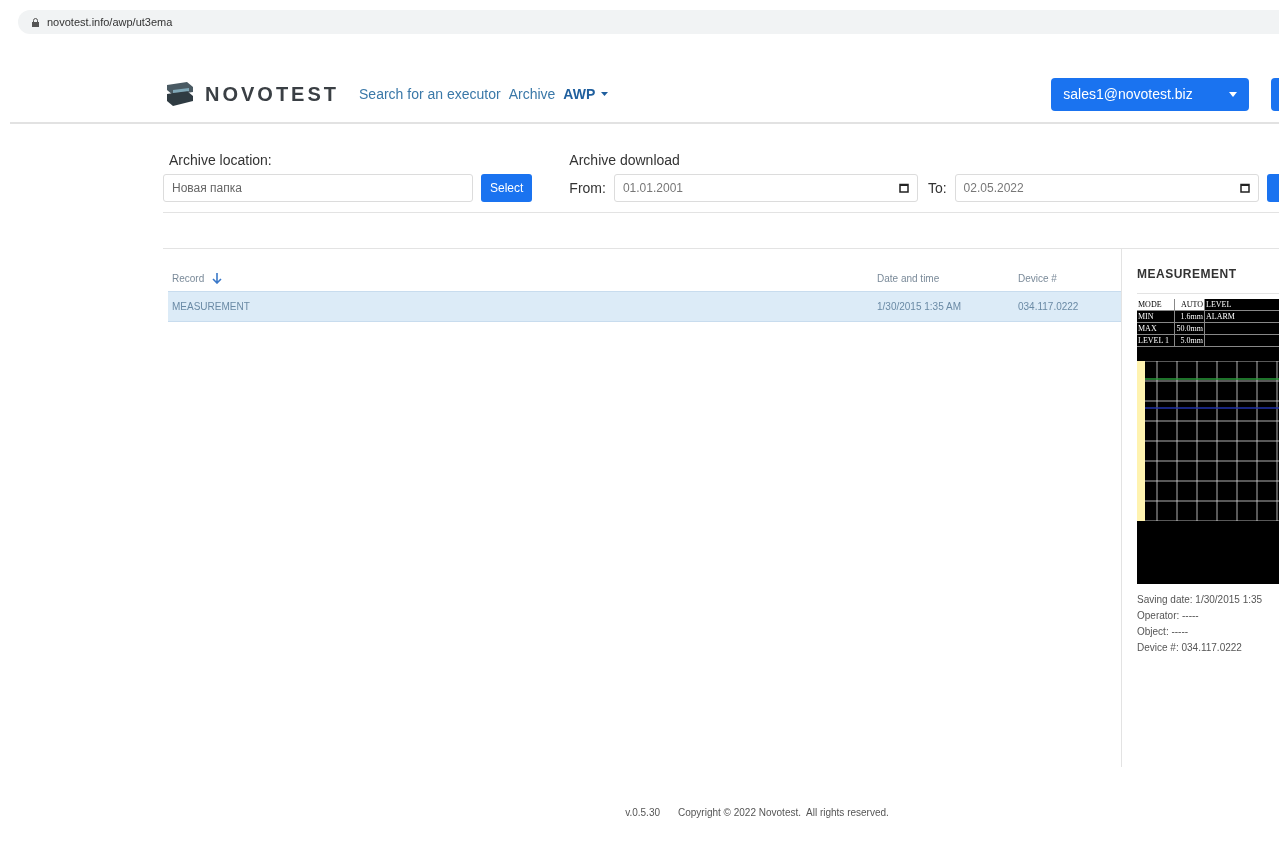 Image resolution: width=1279 pixels, height=841 pixels. What do you see at coordinates (272, 94) in the screenshot?
I see `logo-text: NOVOTEST` at bounding box center [272, 94].